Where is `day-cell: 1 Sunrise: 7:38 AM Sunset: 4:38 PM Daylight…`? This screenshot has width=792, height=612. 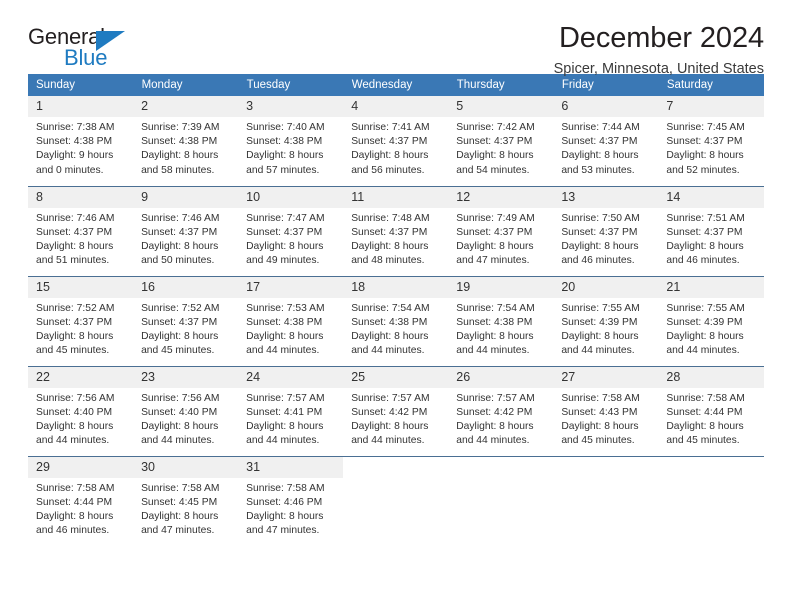
day-cell: 1 Sunrise: 7:38 AM Sunset: 4:38 PM Daylight… is located at coordinates (81, 141).